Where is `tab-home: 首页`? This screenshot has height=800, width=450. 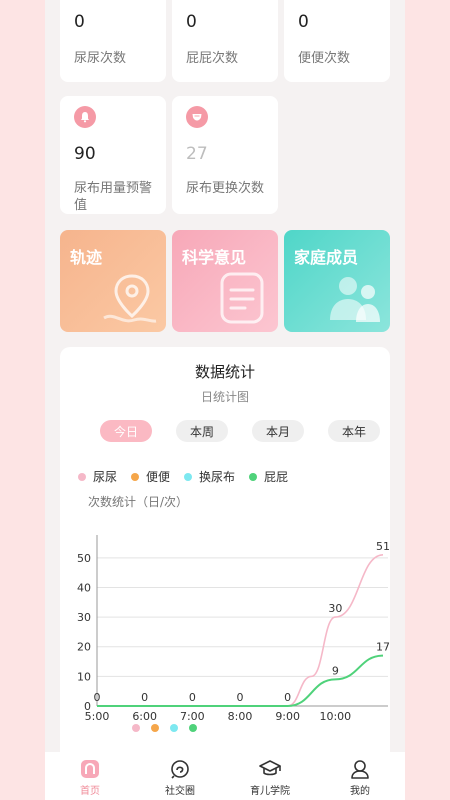
tab-home: 首页 is located at coordinates (90, 776).